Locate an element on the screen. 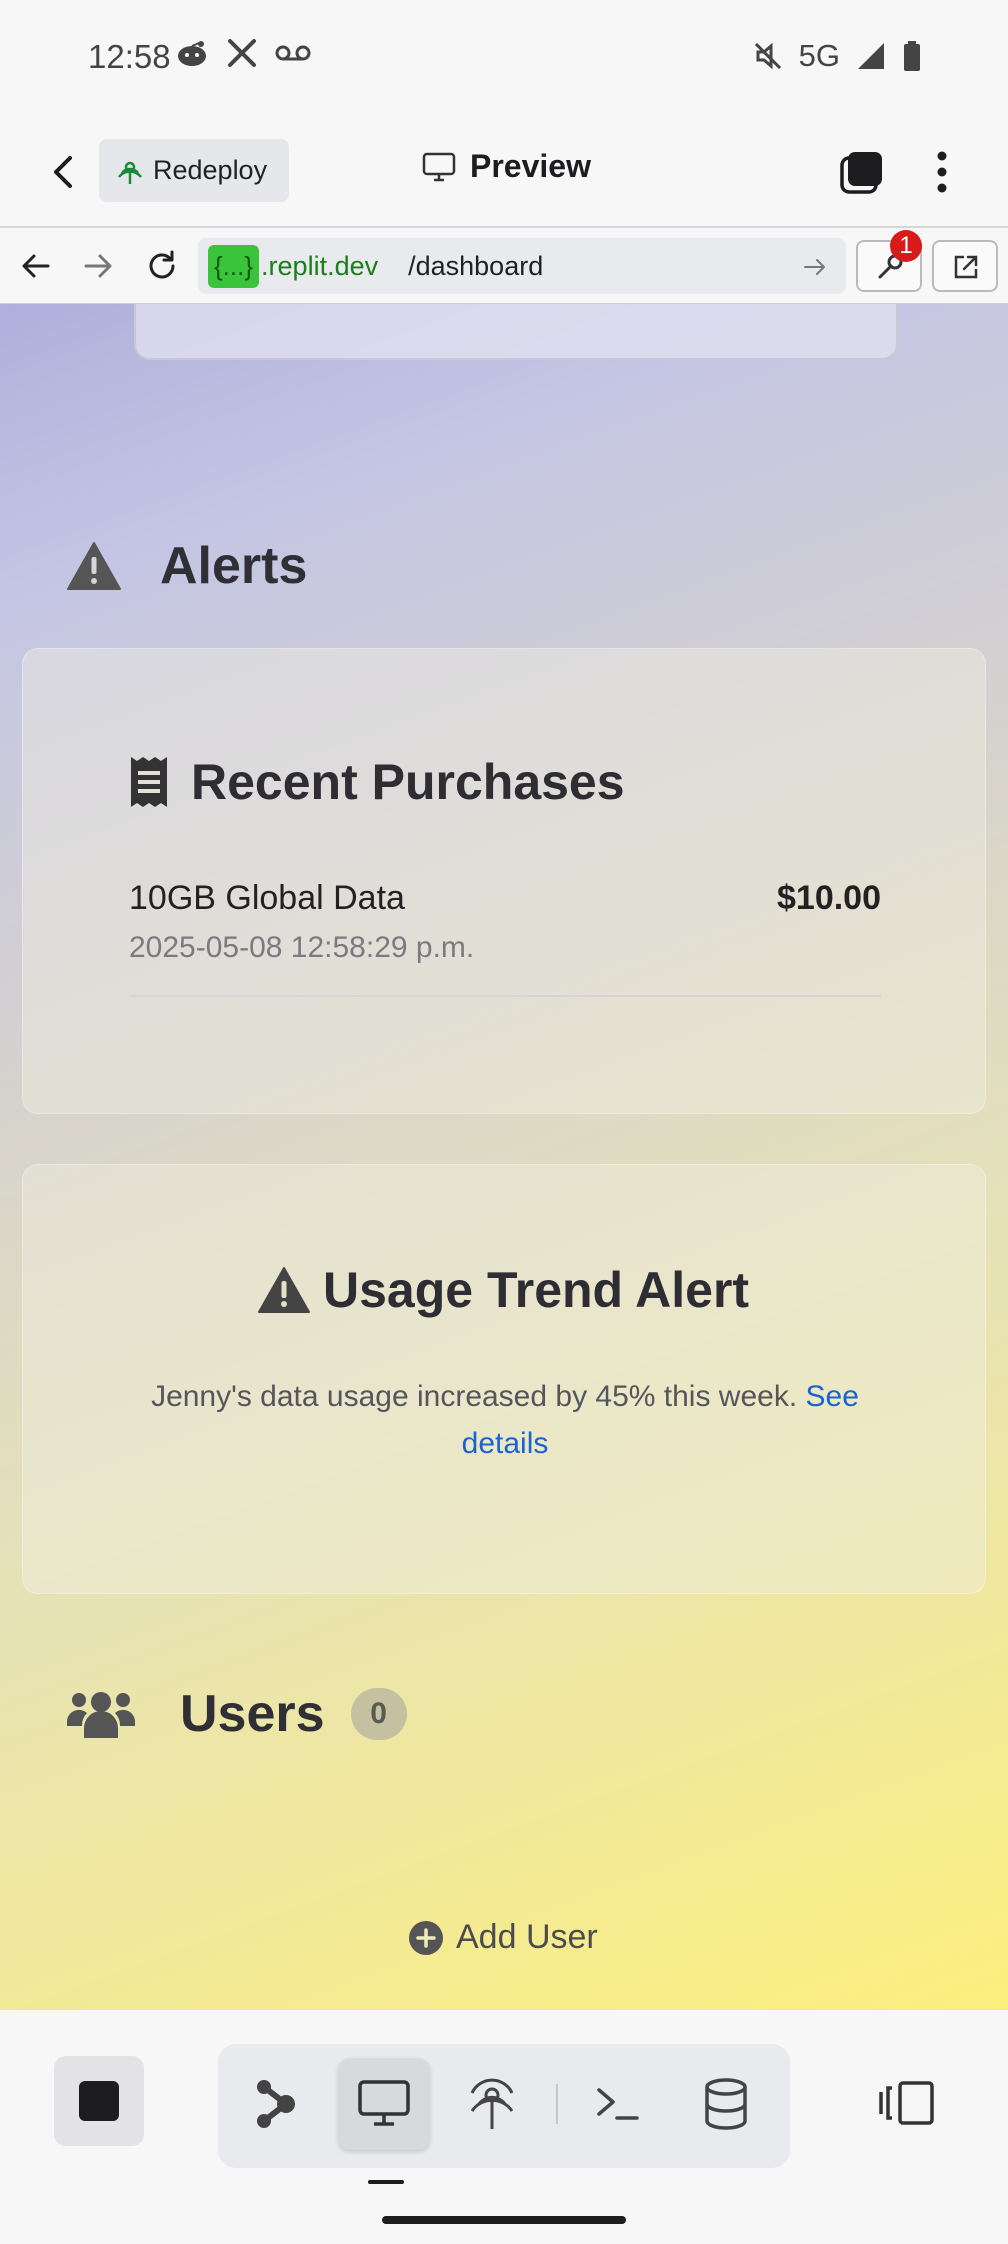 This screenshot has height=2244, width=1008. usage-alert-title: Usage Trend Alert is located at coordinates (536, 1290).